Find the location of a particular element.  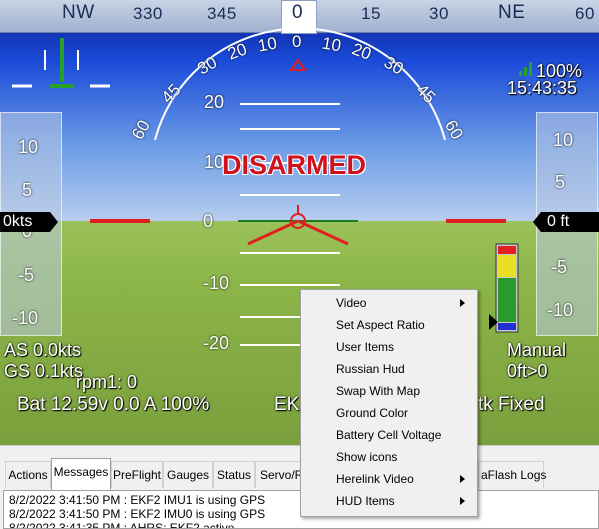

tab-status: Status is located at coordinates (234, 474).